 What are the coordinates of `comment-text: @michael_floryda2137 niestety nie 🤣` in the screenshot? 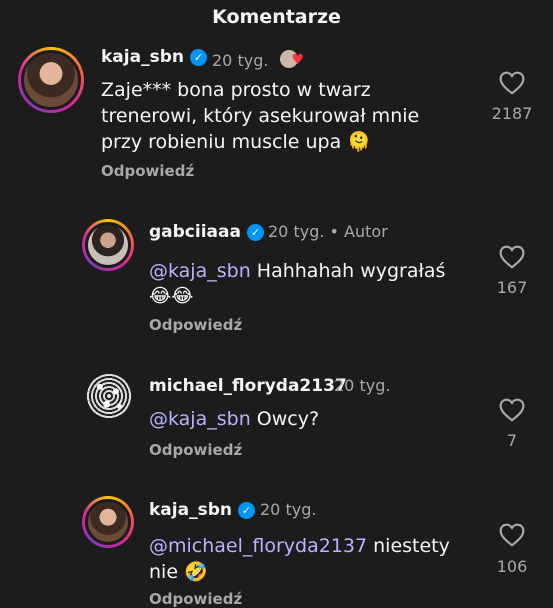 It's located at (299, 559).